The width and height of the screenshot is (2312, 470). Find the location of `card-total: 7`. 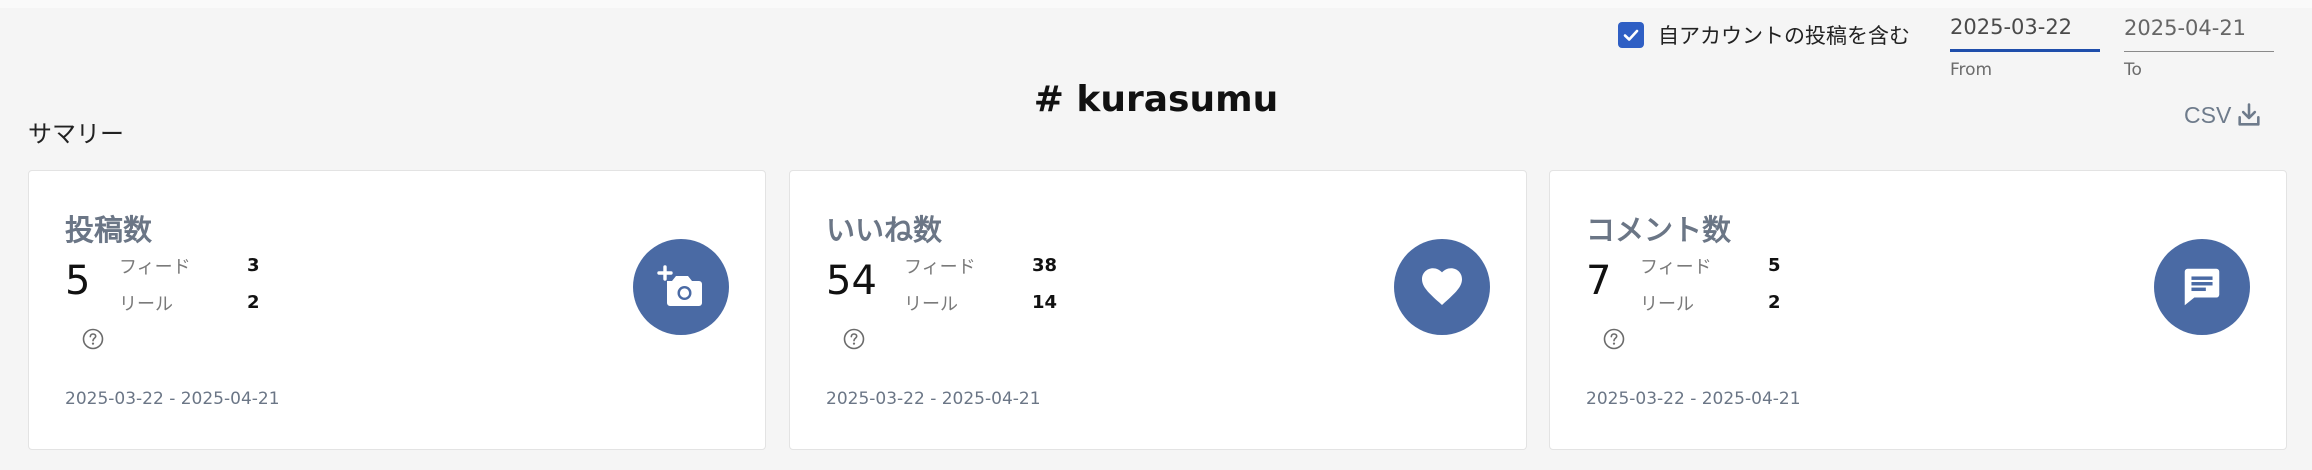

card-total: 7 is located at coordinates (1599, 281).